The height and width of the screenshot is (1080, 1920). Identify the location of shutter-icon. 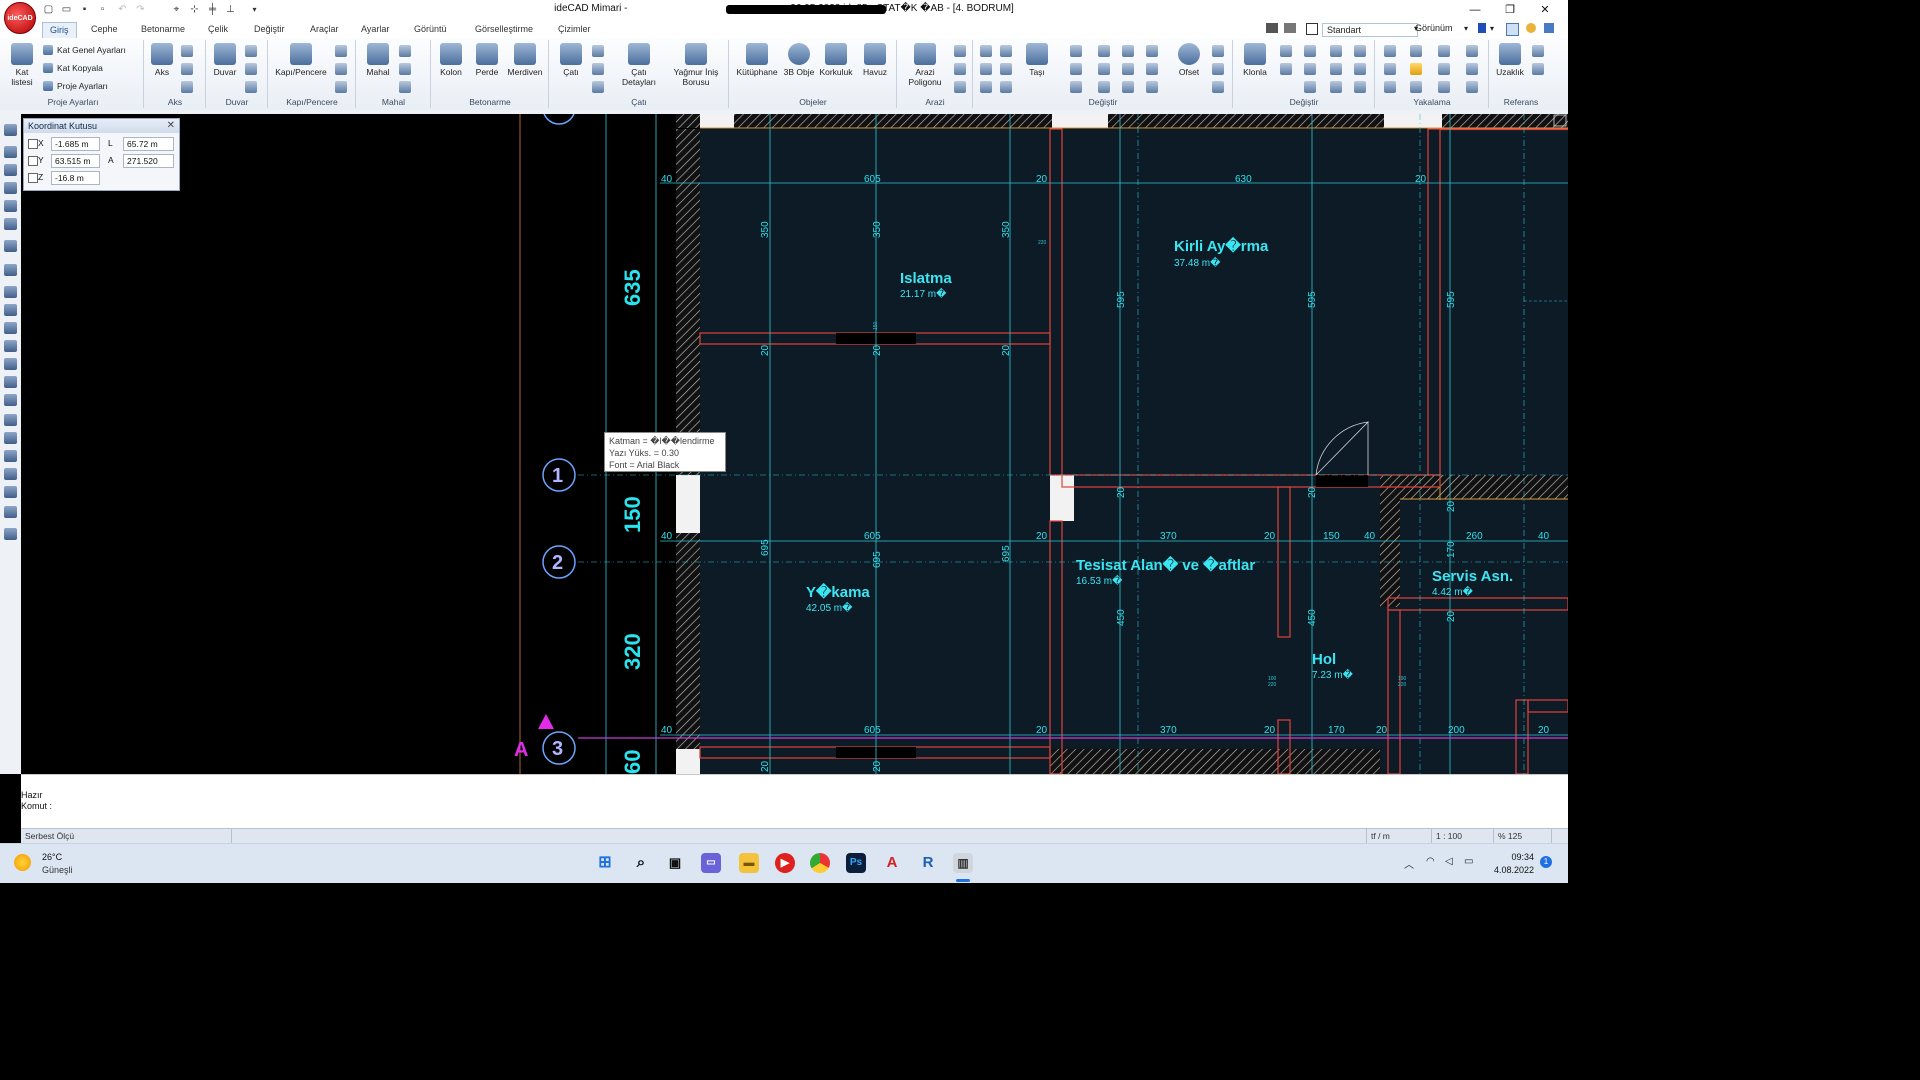
(341, 87).